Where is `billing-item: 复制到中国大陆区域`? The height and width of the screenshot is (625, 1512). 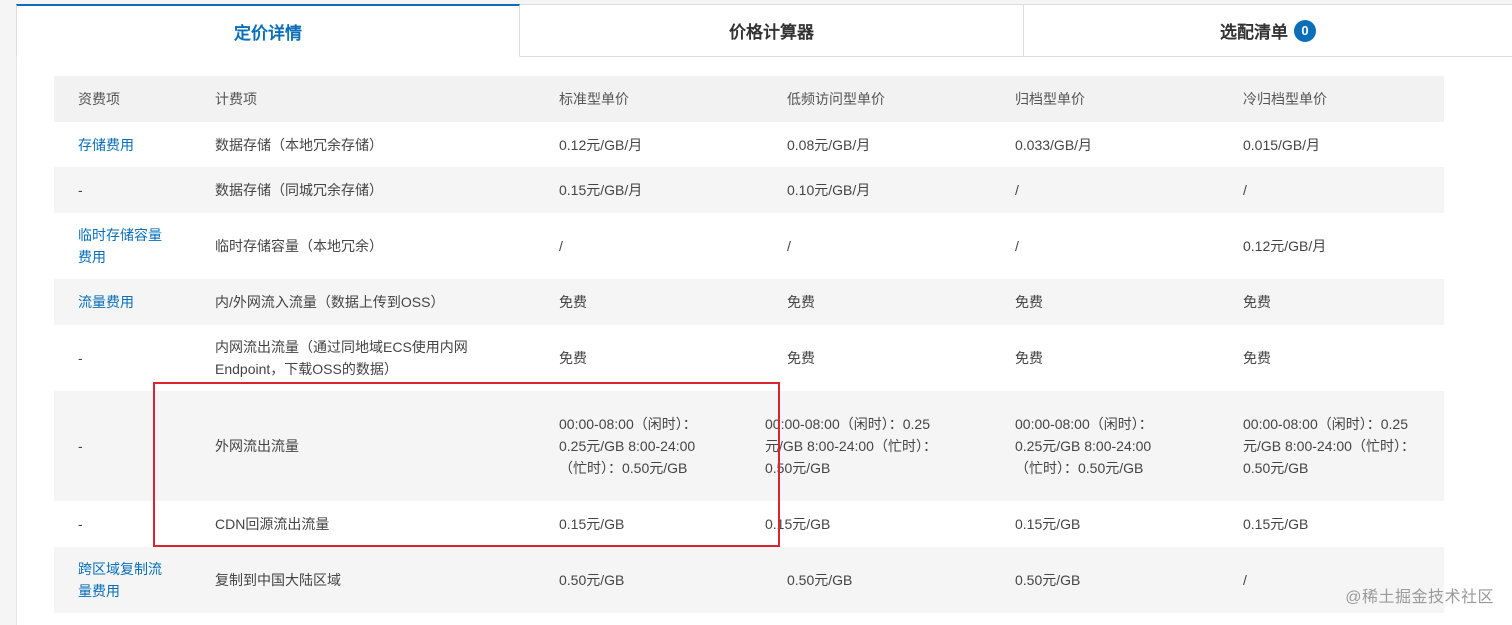 billing-item: 复制到中国大陆区域 is located at coordinates (278, 580).